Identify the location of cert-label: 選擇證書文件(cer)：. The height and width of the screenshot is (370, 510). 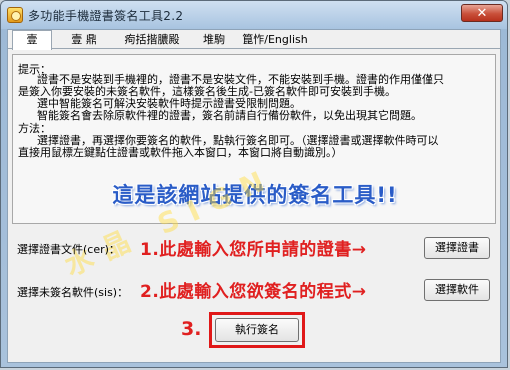
(68, 249).